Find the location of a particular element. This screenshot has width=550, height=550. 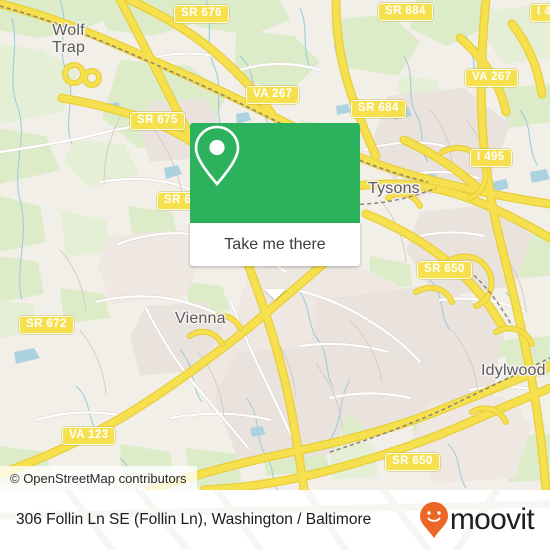

route-shield-sr-675: SR 675 is located at coordinates (157, 121).